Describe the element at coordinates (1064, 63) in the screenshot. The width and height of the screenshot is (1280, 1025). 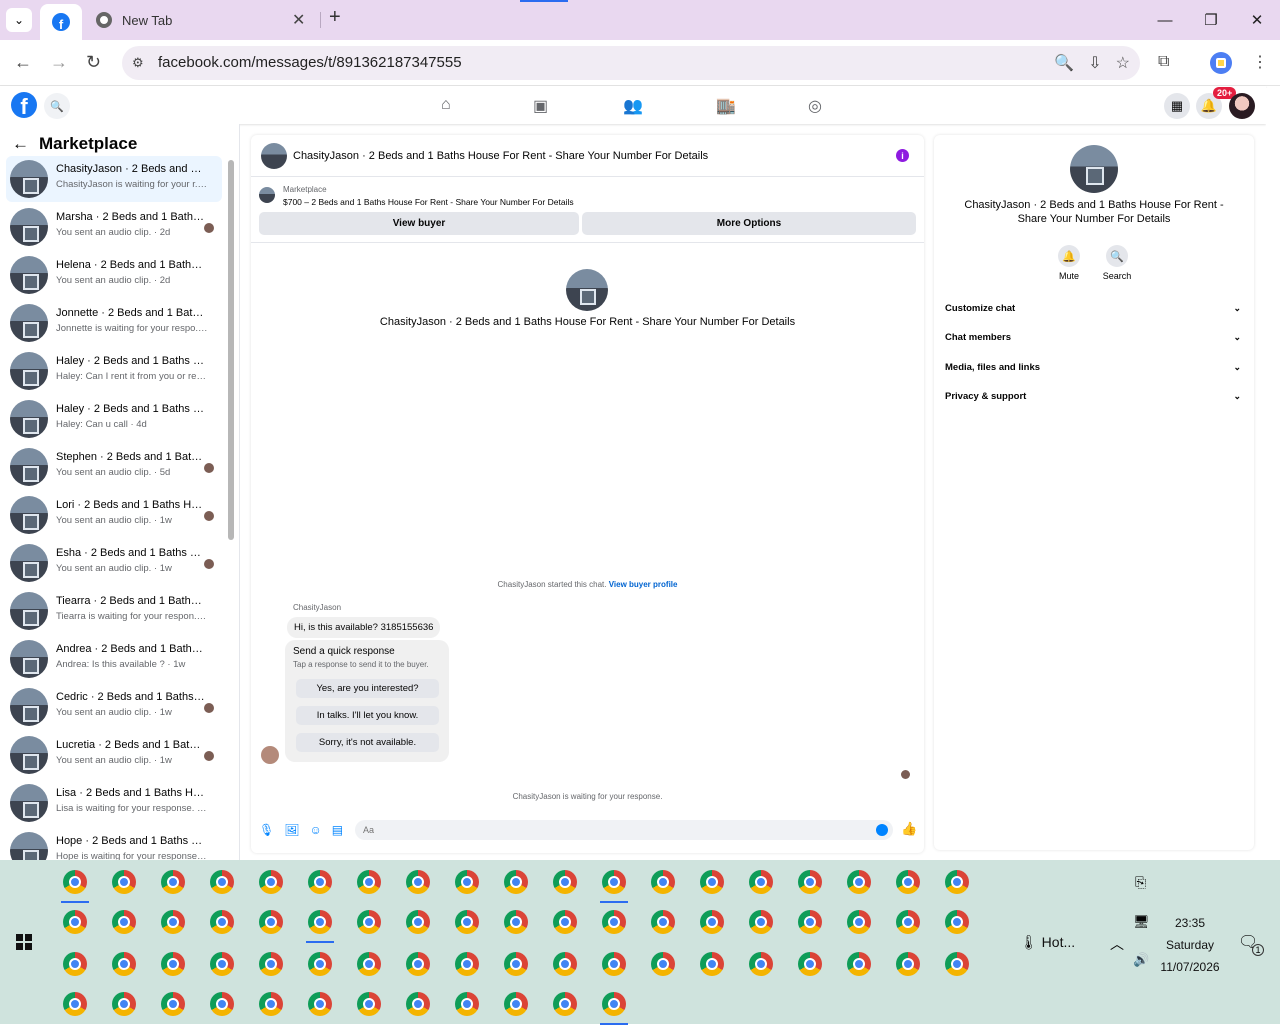
I see `zoom-icon: 🔍` at that location.